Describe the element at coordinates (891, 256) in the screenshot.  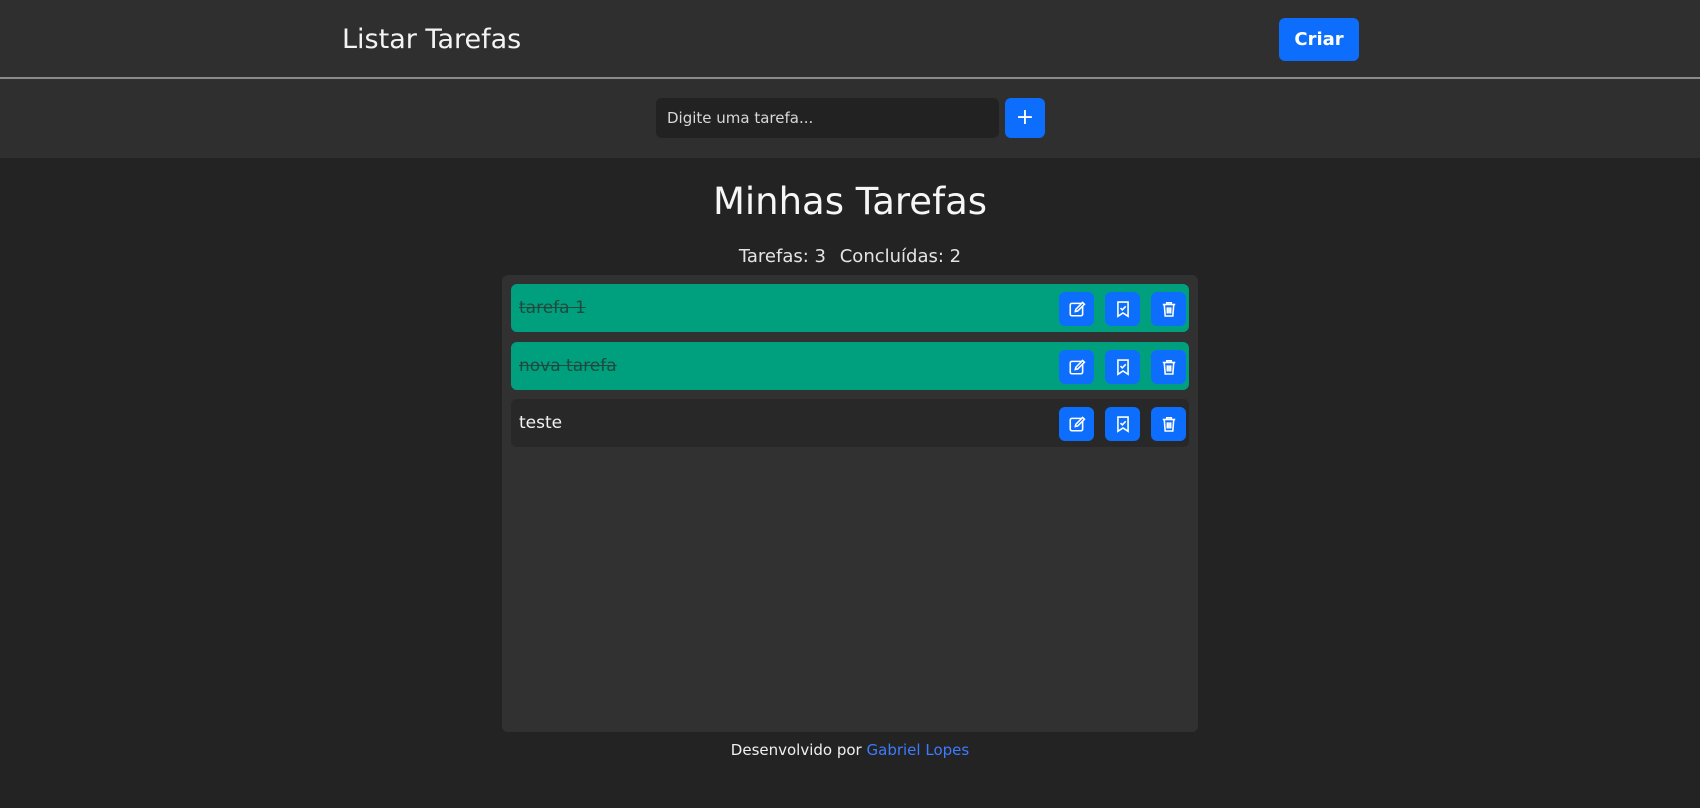
I see `done-tasks-label: Concluídas:` at that location.